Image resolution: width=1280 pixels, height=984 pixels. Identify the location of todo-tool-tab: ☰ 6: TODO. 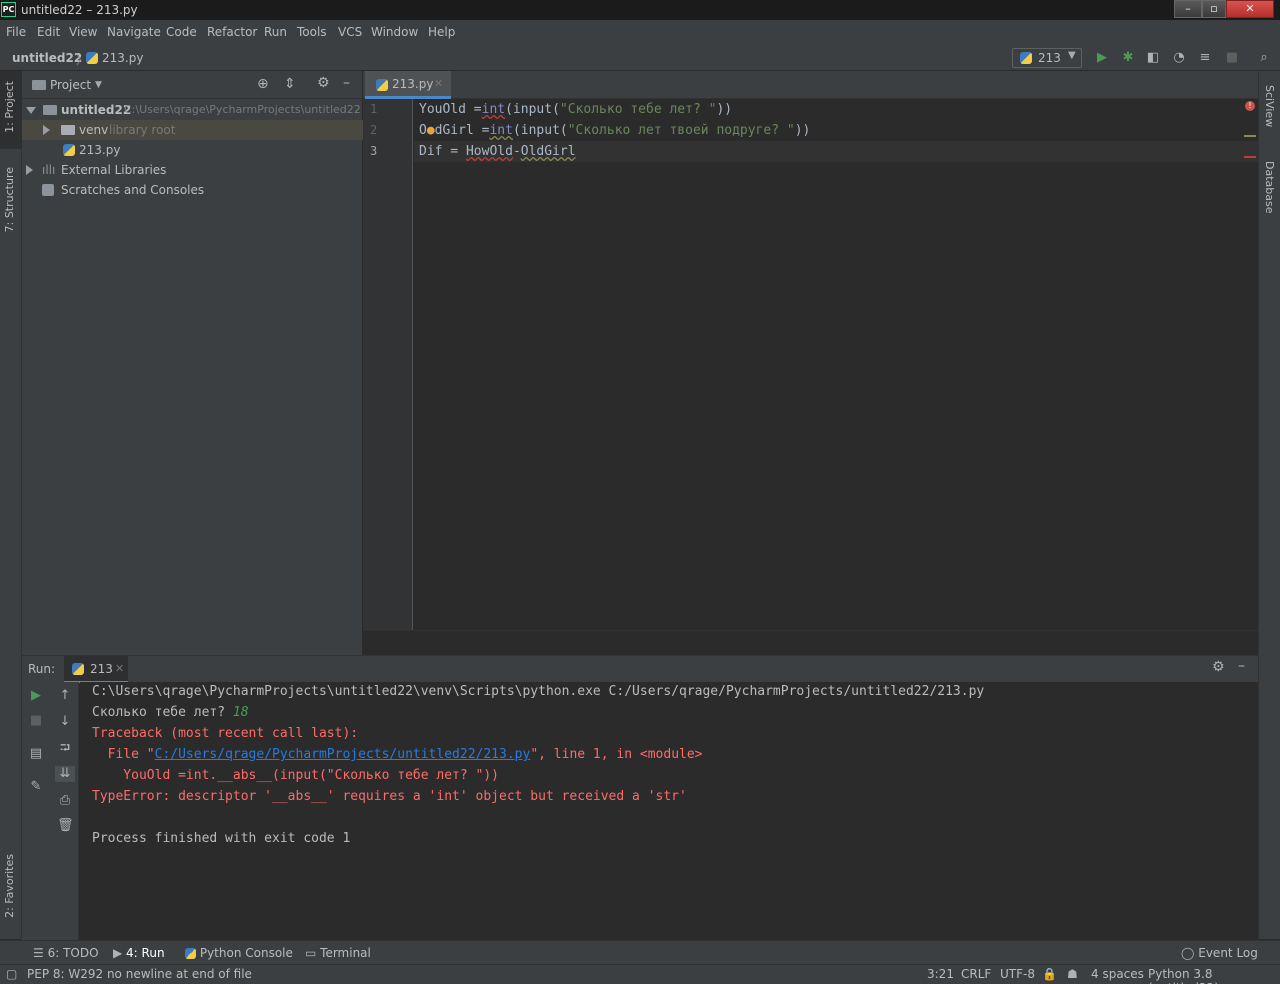
(66, 953).